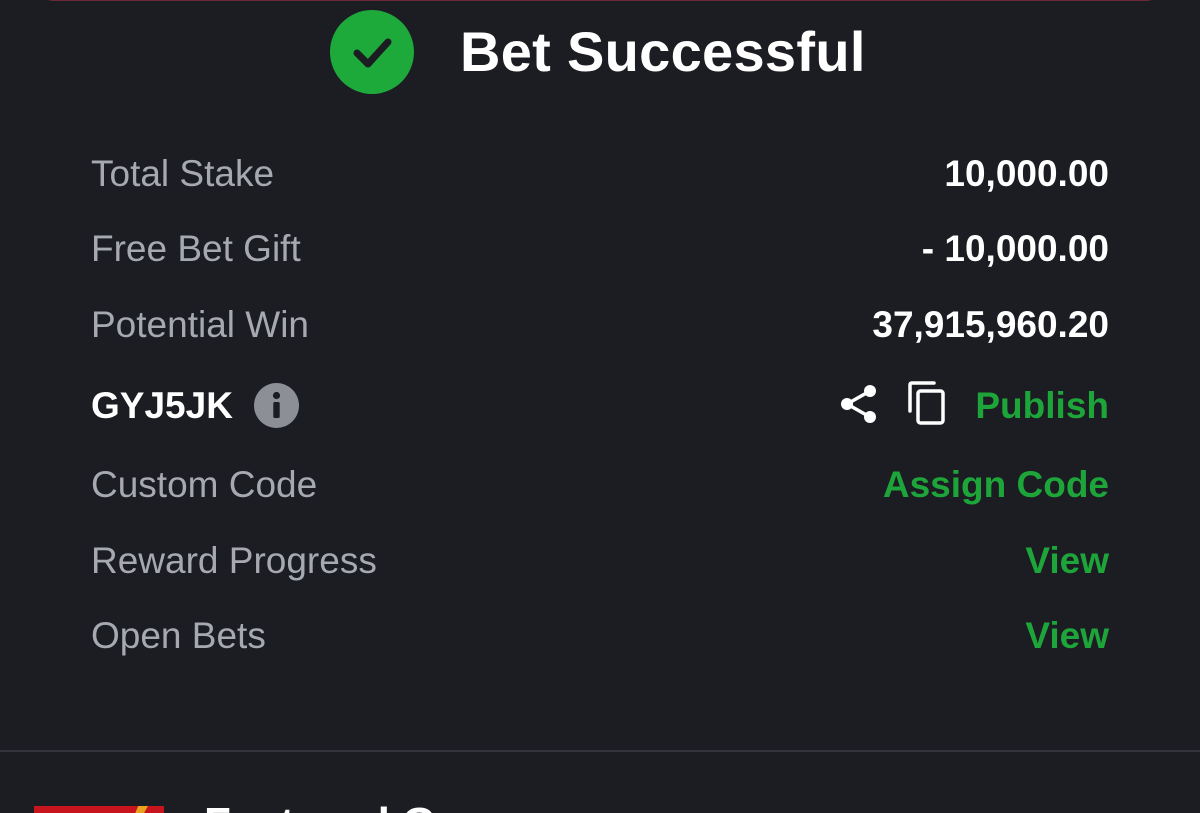 The height and width of the screenshot is (813, 1200). What do you see at coordinates (859, 404) in the screenshot?
I see `share-icon` at bounding box center [859, 404].